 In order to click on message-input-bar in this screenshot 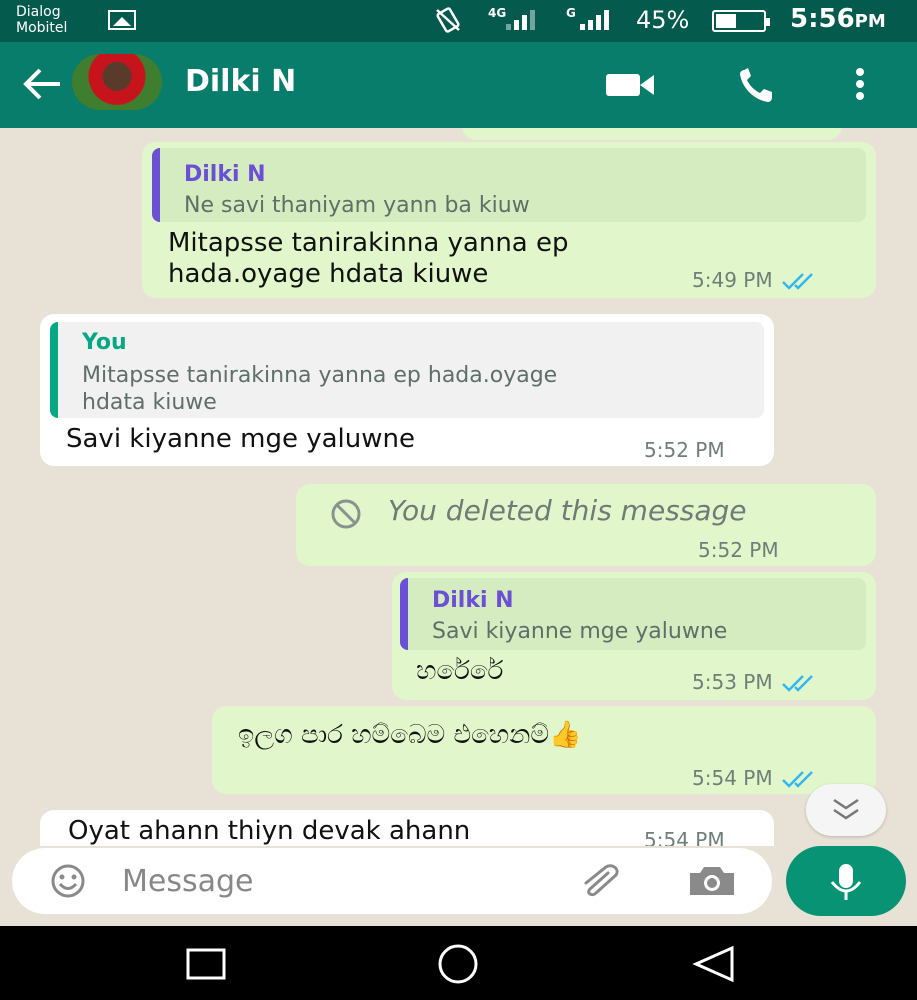, I will do `click(392, 881)`.